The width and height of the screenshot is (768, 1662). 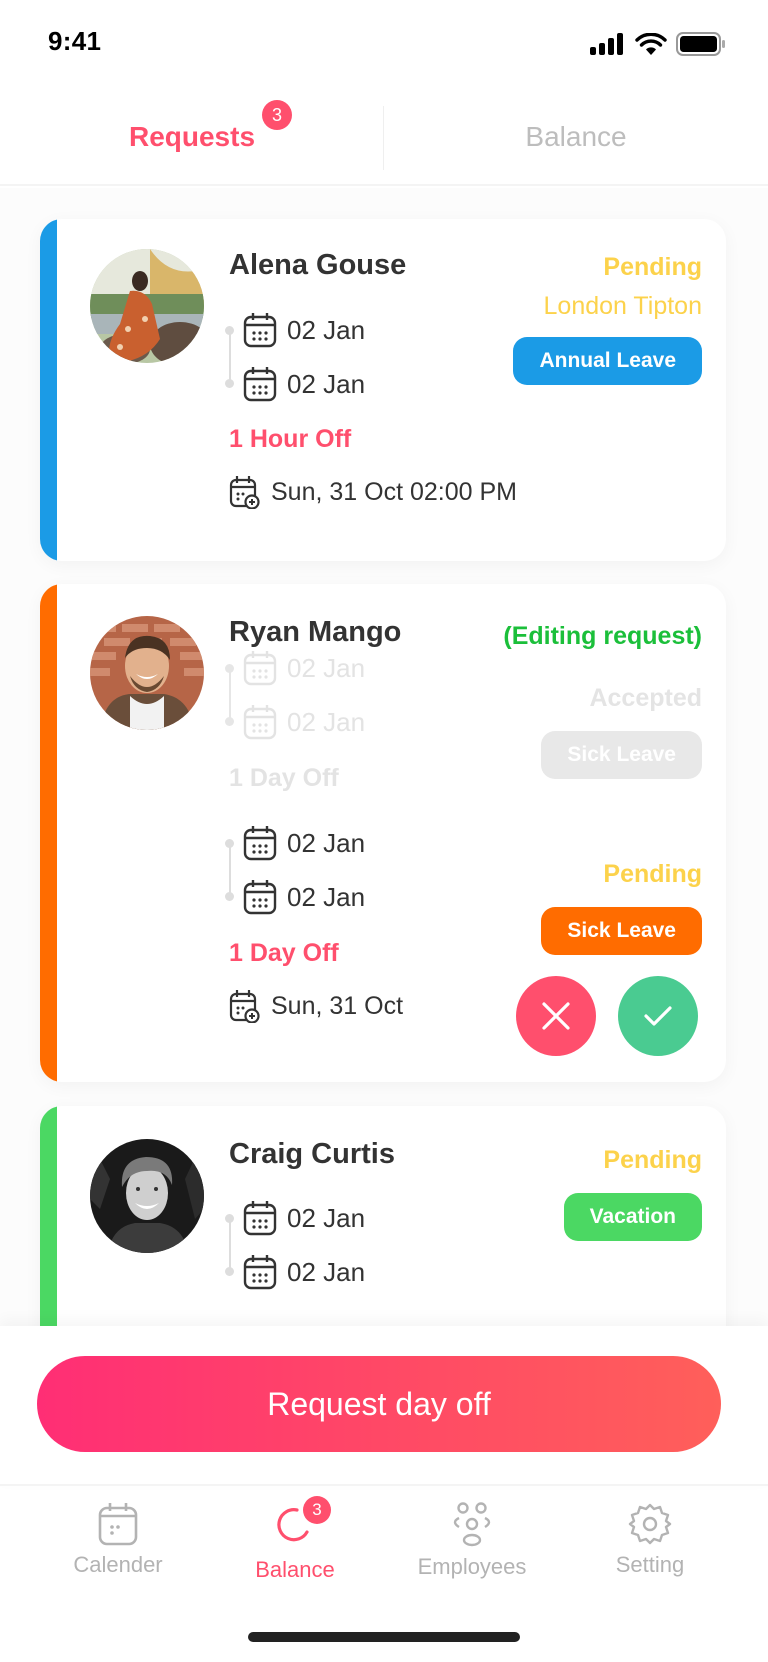 What do you see at coordinates (295, 1569) in the screenshot?
I see `nav-label: Balance` at bounding box center [295, 1569].